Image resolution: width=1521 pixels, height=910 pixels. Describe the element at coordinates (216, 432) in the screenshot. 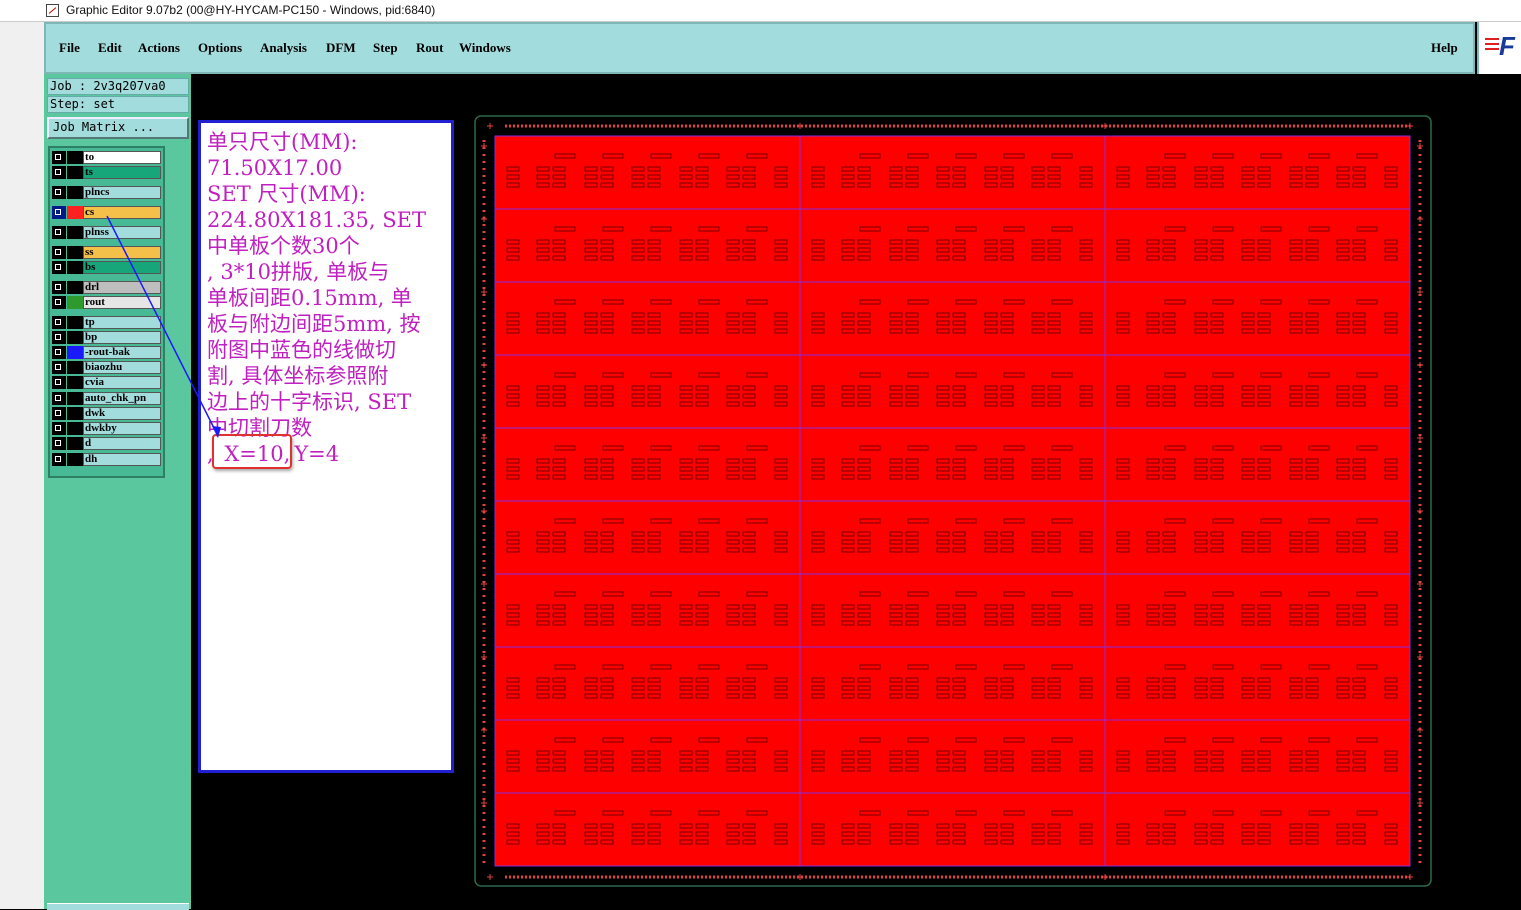

I see `arrow-head-icon` at that location.